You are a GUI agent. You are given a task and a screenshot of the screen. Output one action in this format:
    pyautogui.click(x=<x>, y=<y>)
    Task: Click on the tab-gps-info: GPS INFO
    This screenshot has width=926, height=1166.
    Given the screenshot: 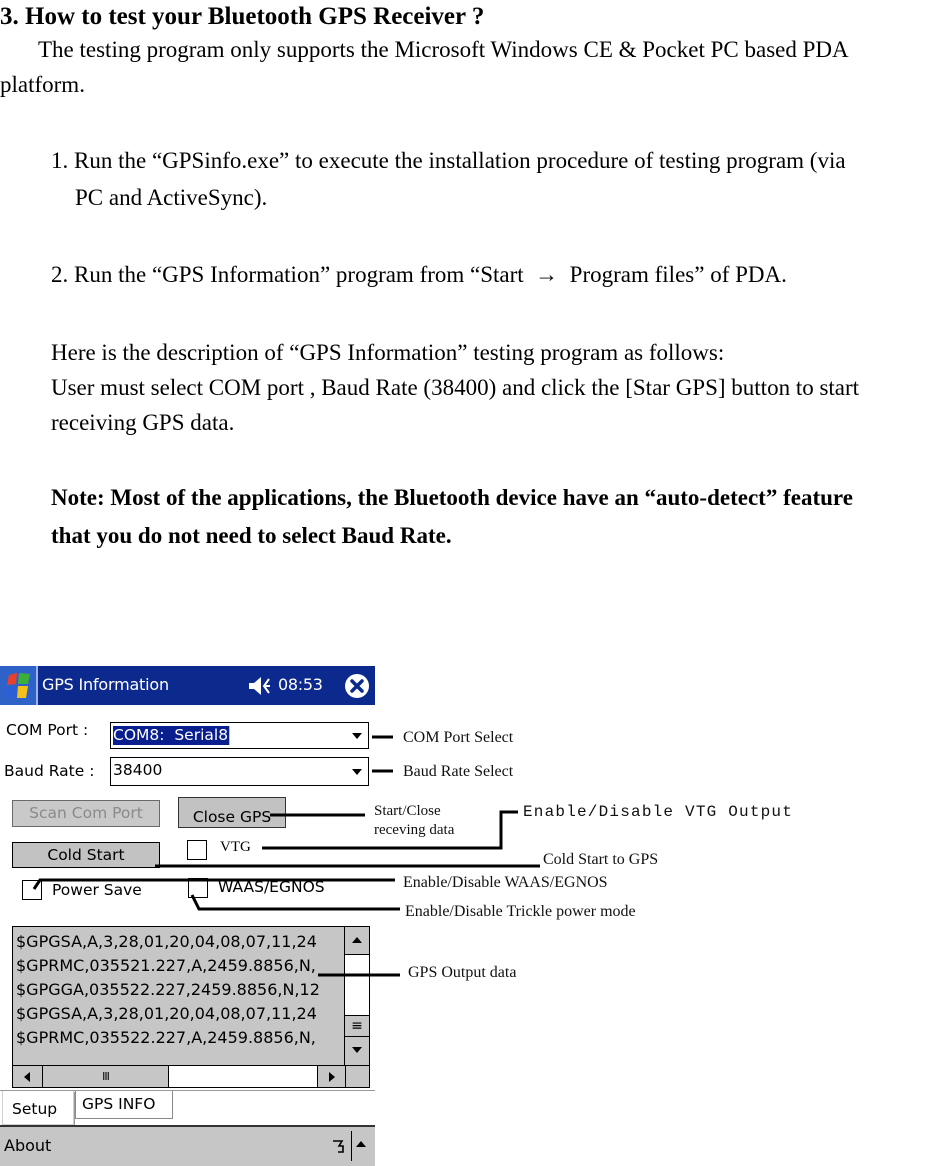 What is the action you would take?
    pyautogui.click(x=124, y=1105)
    